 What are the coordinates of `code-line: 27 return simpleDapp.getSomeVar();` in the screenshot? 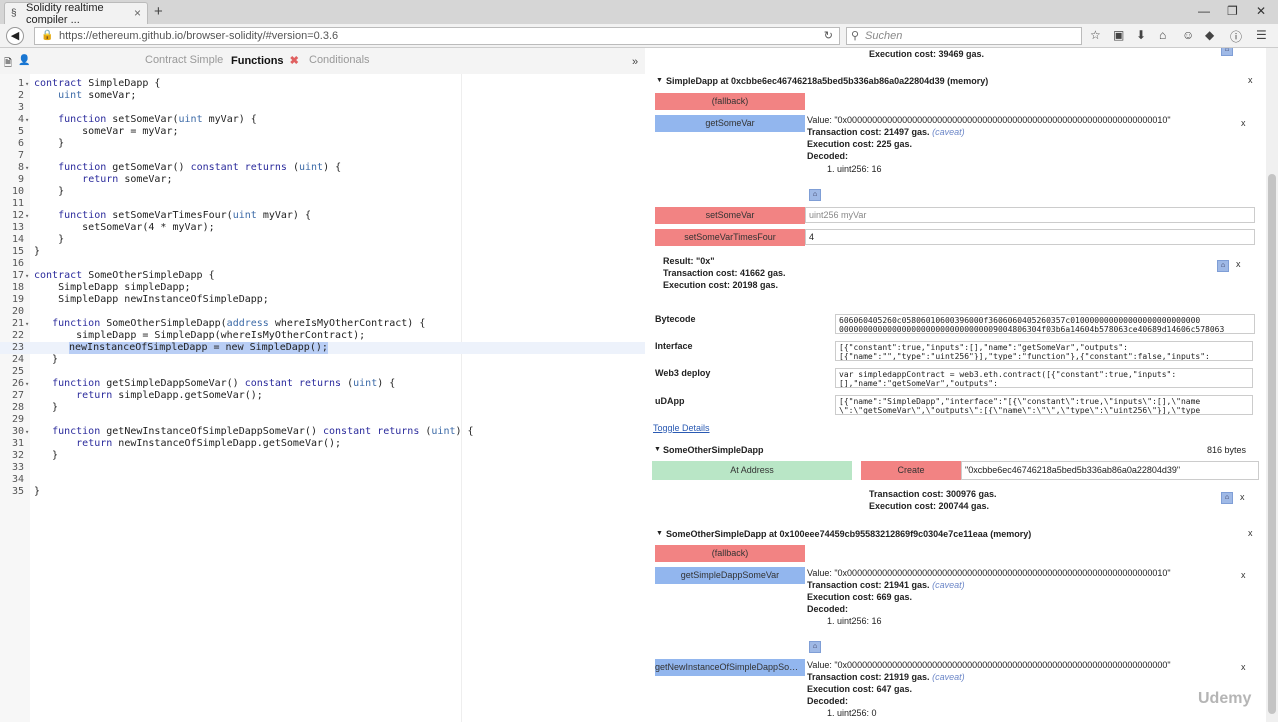 It's located at (322, 396).